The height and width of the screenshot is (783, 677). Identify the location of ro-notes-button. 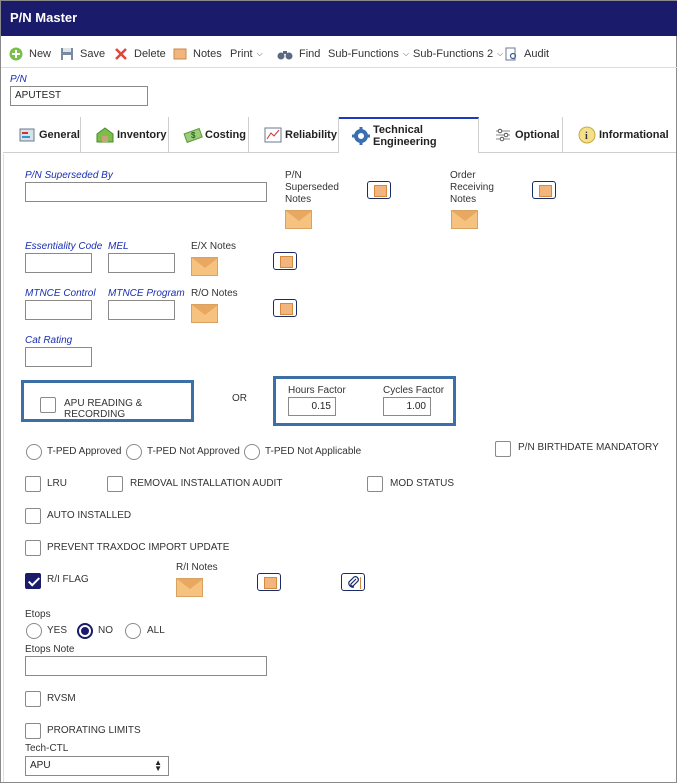
(285, 308).